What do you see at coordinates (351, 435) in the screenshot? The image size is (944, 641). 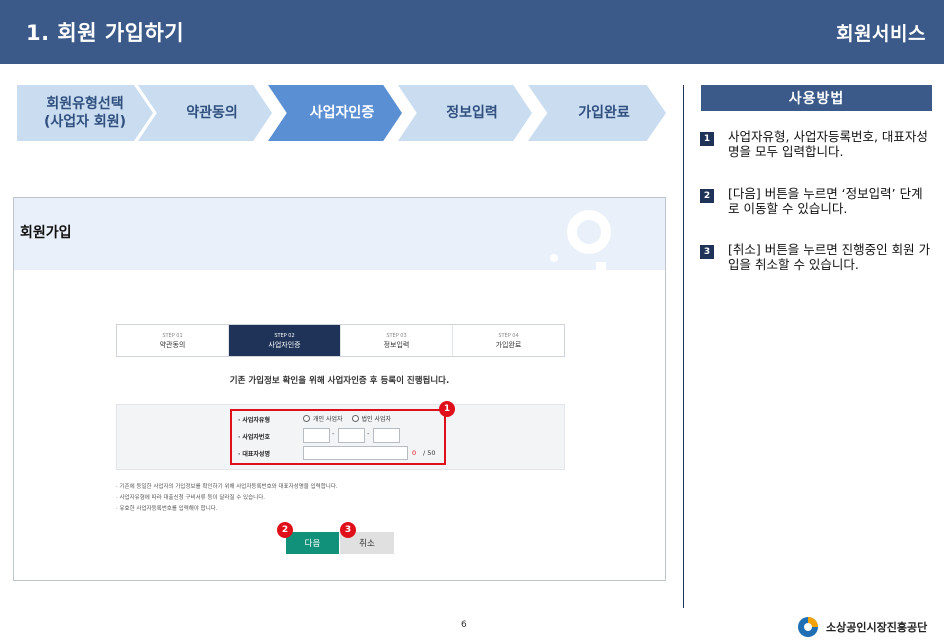 I see `business-number-part2-input` at bounding box center [351, 435].